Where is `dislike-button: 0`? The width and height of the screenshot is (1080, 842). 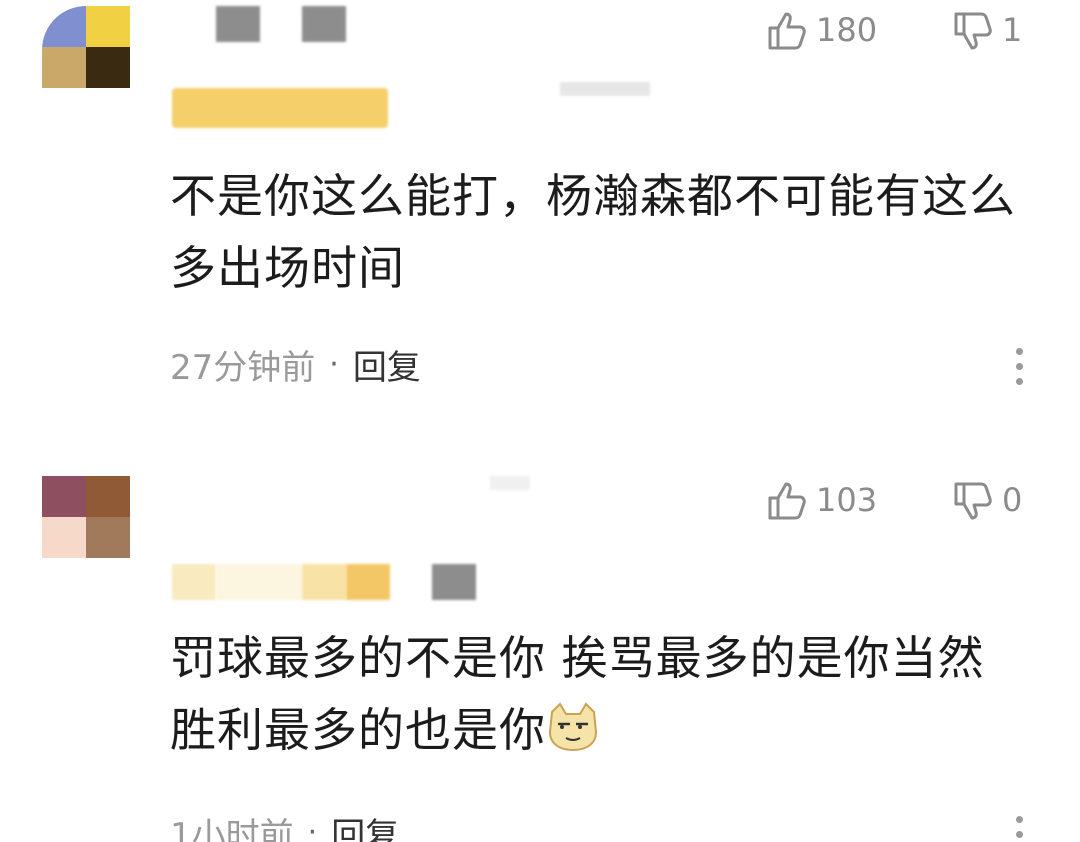
dislike-button: 0 is located at coordinates (987, 500).